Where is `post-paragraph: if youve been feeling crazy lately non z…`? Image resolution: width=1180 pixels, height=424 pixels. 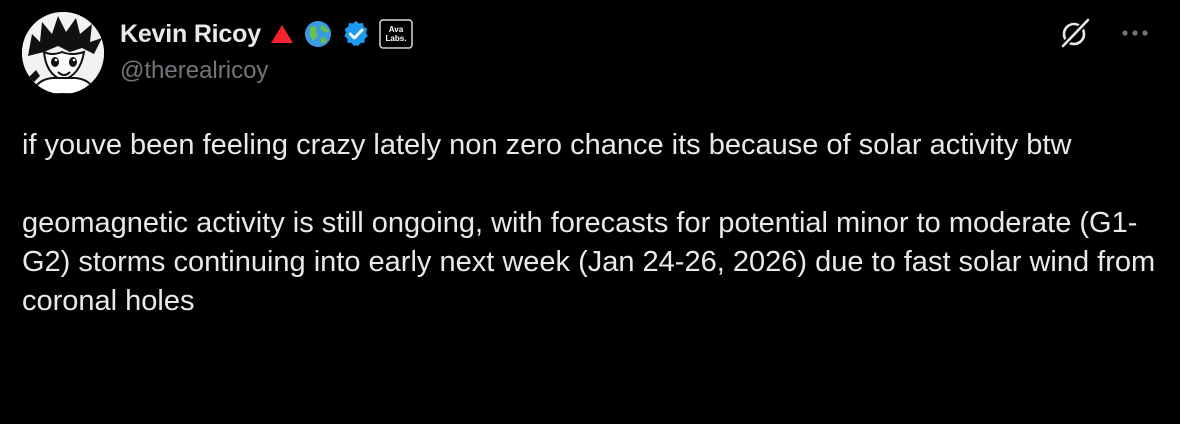 post-paragraph: if youve been feeling crazy lately non z… is located at coordinates (547, 145).